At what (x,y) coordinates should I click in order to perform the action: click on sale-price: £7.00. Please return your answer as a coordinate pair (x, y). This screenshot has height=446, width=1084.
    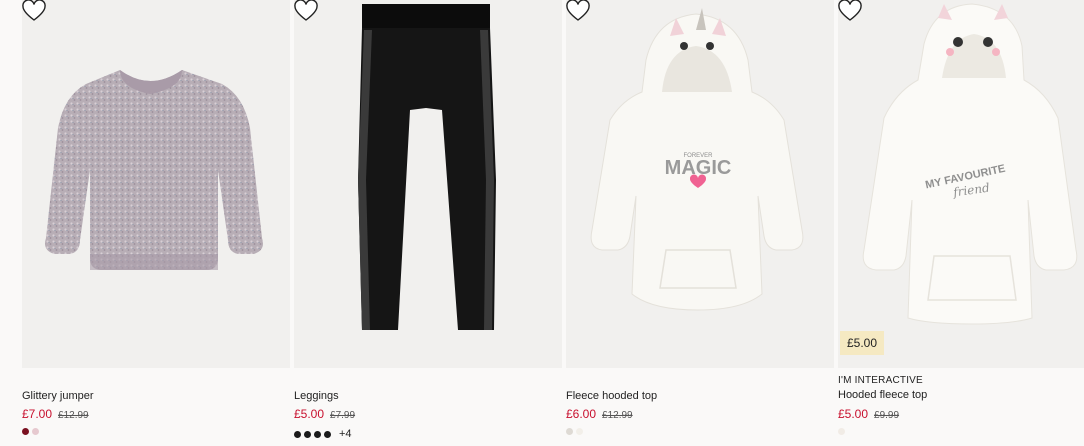
    Looking at the image, I should click on (37, 414).